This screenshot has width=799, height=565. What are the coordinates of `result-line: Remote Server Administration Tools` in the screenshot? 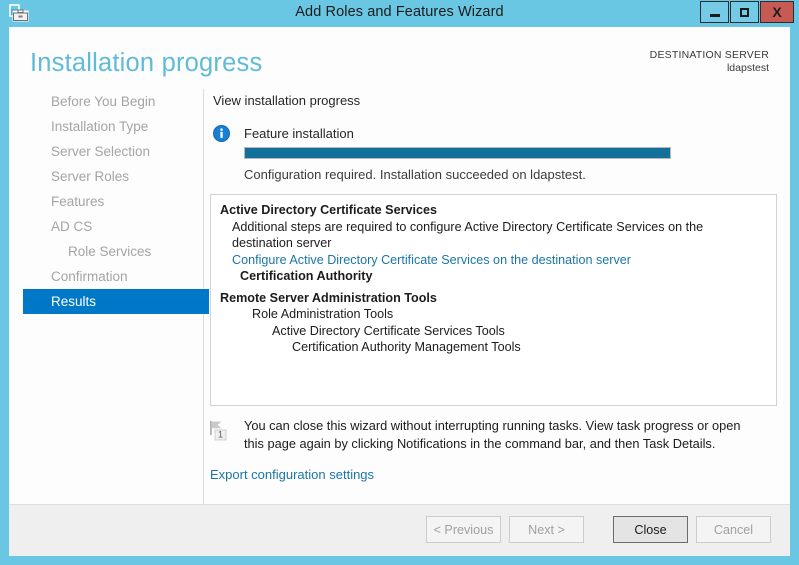 It's located at (328, 297).